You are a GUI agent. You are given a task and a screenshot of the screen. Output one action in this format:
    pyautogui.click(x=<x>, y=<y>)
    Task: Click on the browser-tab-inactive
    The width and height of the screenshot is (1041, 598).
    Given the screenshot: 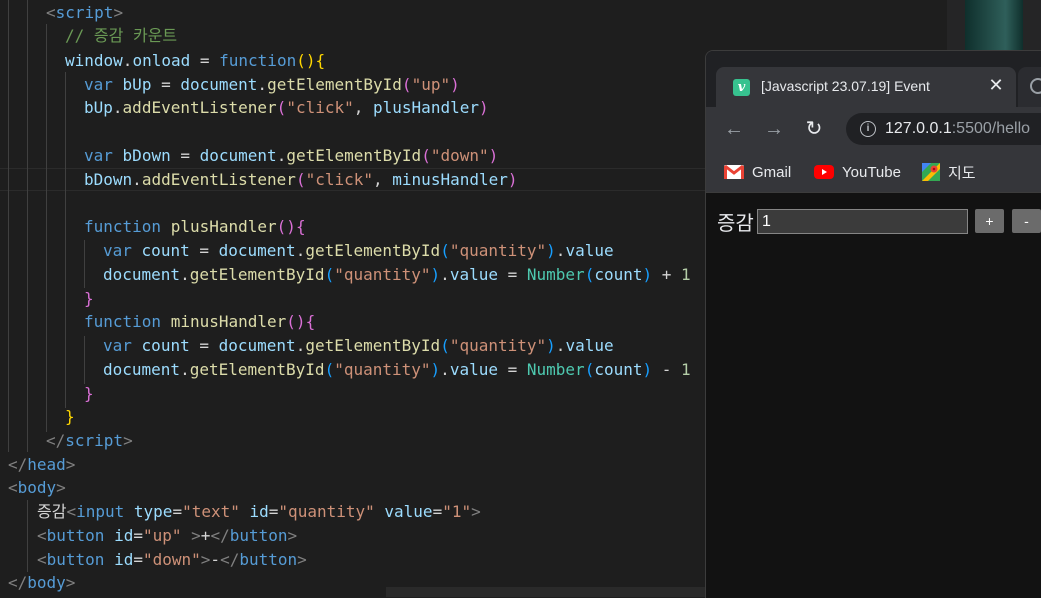 What is the action you would take?
    pyautogui.click(x=1029, y=87)
    